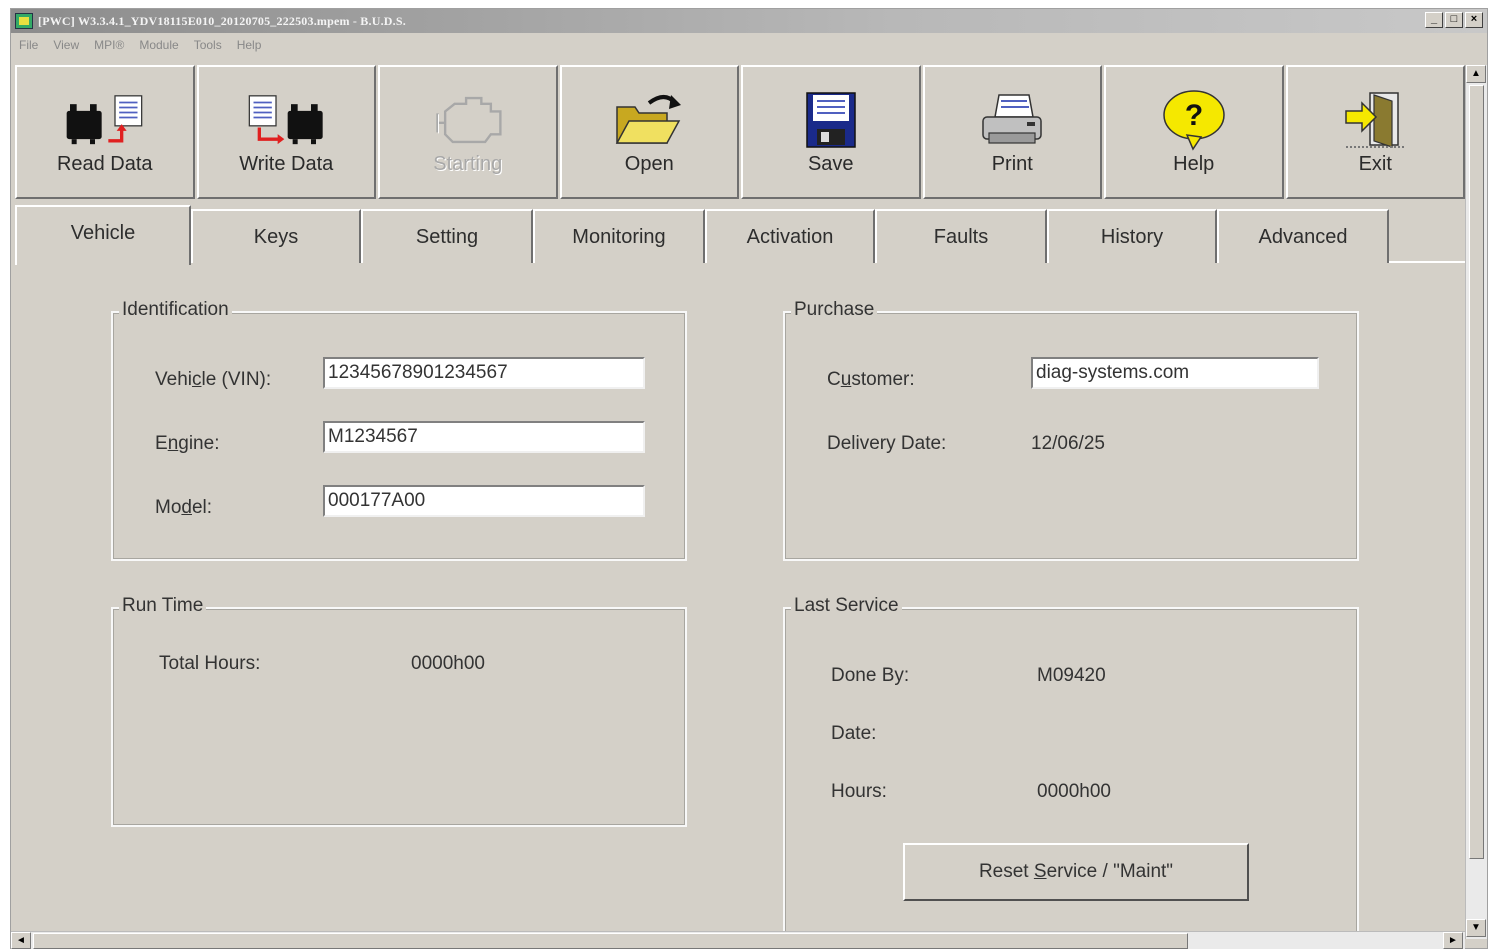  I want to click on read-data-button: Read Data, so click(105, 132).